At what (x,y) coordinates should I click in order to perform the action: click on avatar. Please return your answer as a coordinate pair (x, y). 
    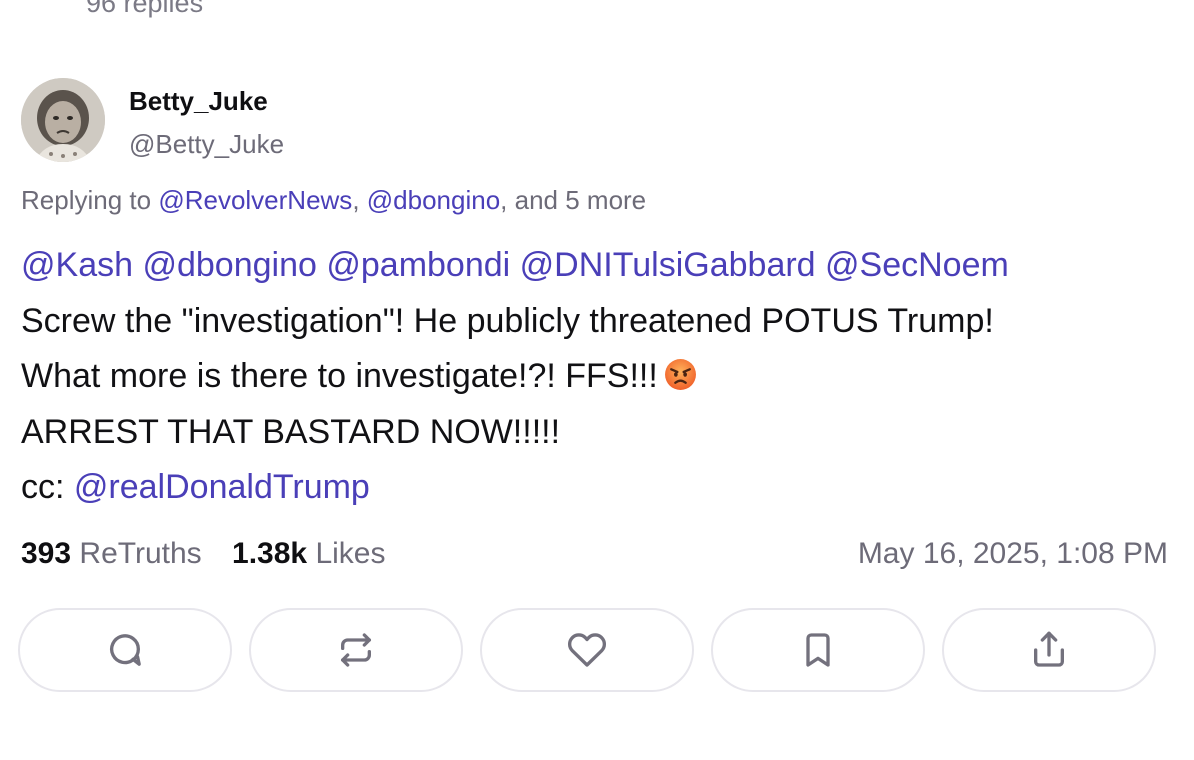
    Looking at the image, I should click on (63, 120).